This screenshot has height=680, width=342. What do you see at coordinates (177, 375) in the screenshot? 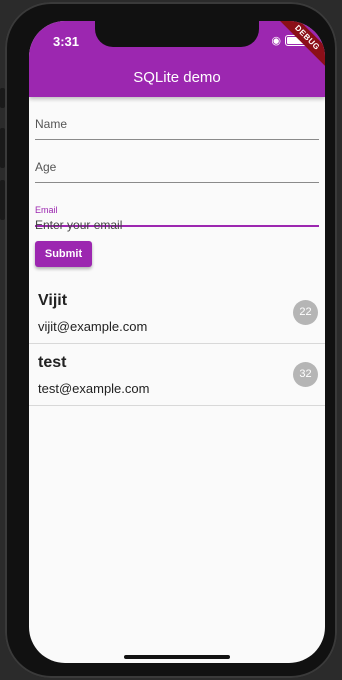
I see `list-item: test test@example.com 32` at bounding box center [177, 375].